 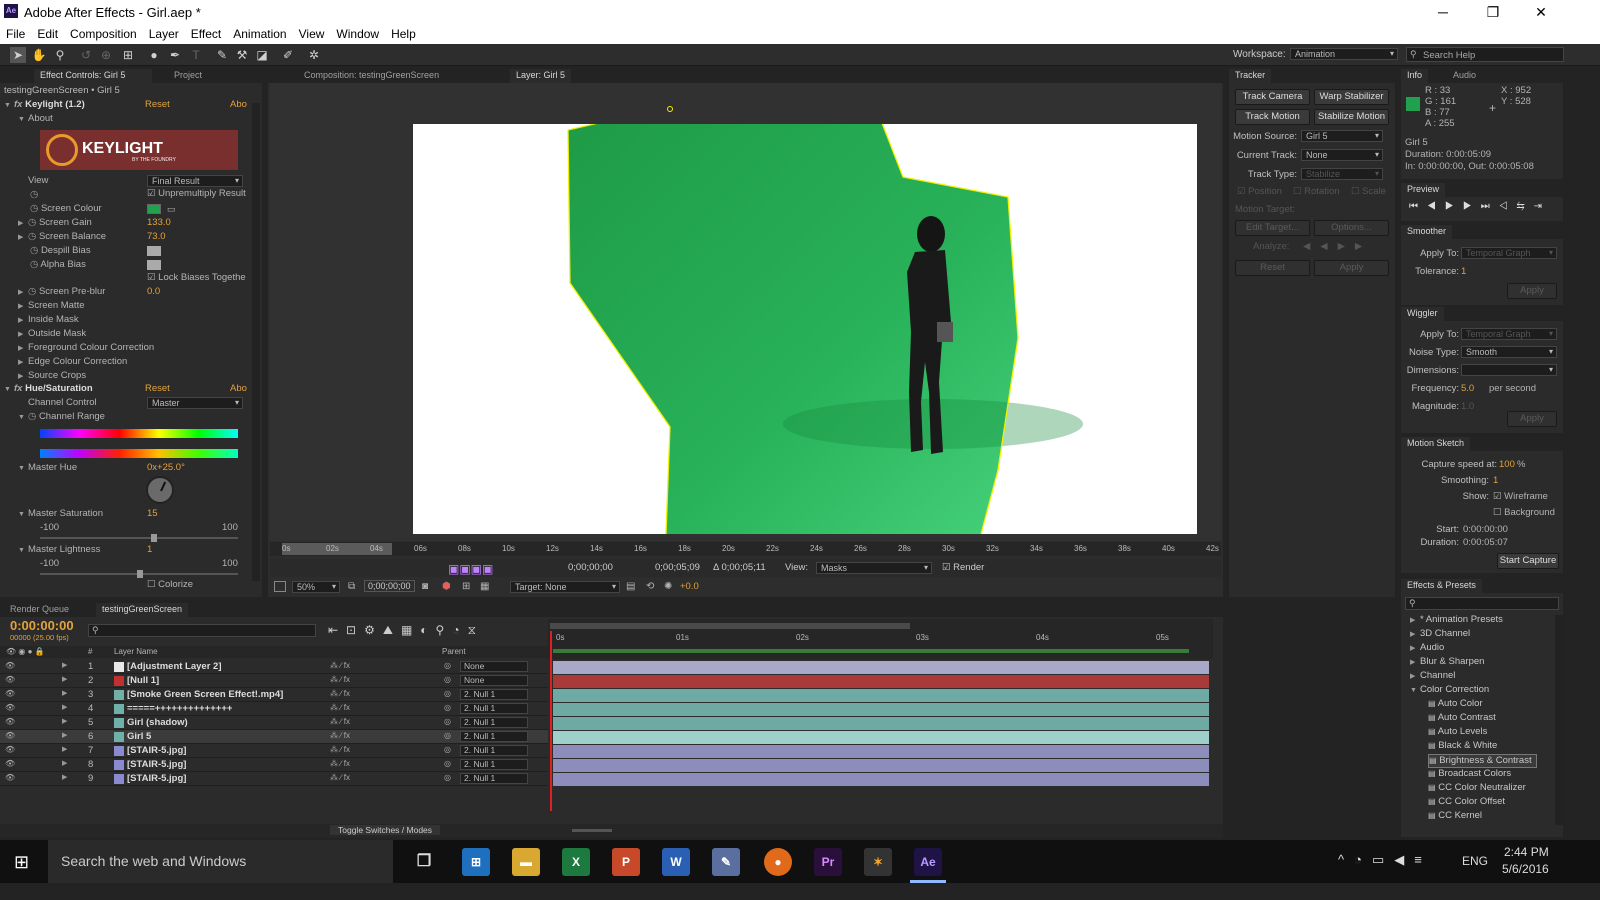 I want to click on firefox-icon: ●, so click(x=778, y=862).